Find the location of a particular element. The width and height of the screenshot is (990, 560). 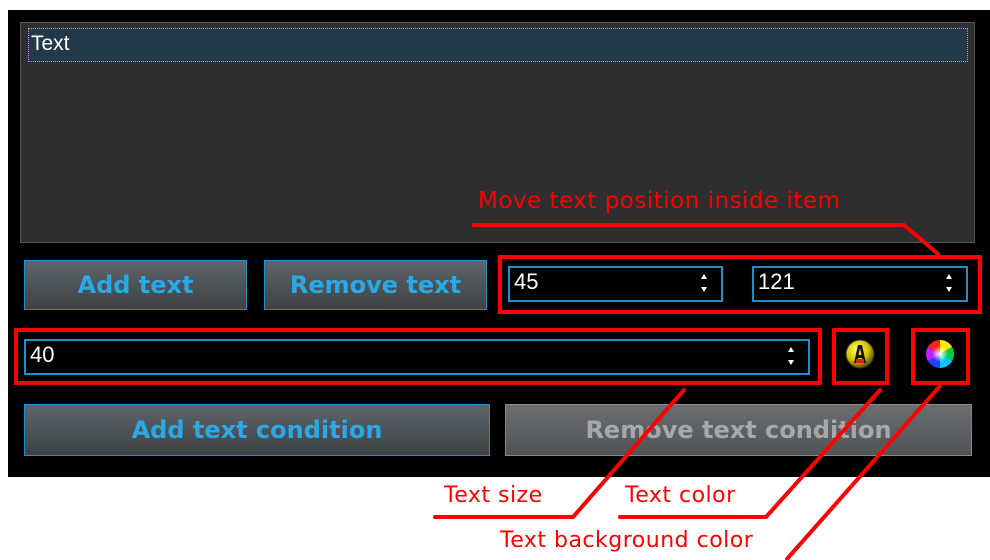

remove-text-condition-button: Remove text condition is located at coordinates (738, 430).